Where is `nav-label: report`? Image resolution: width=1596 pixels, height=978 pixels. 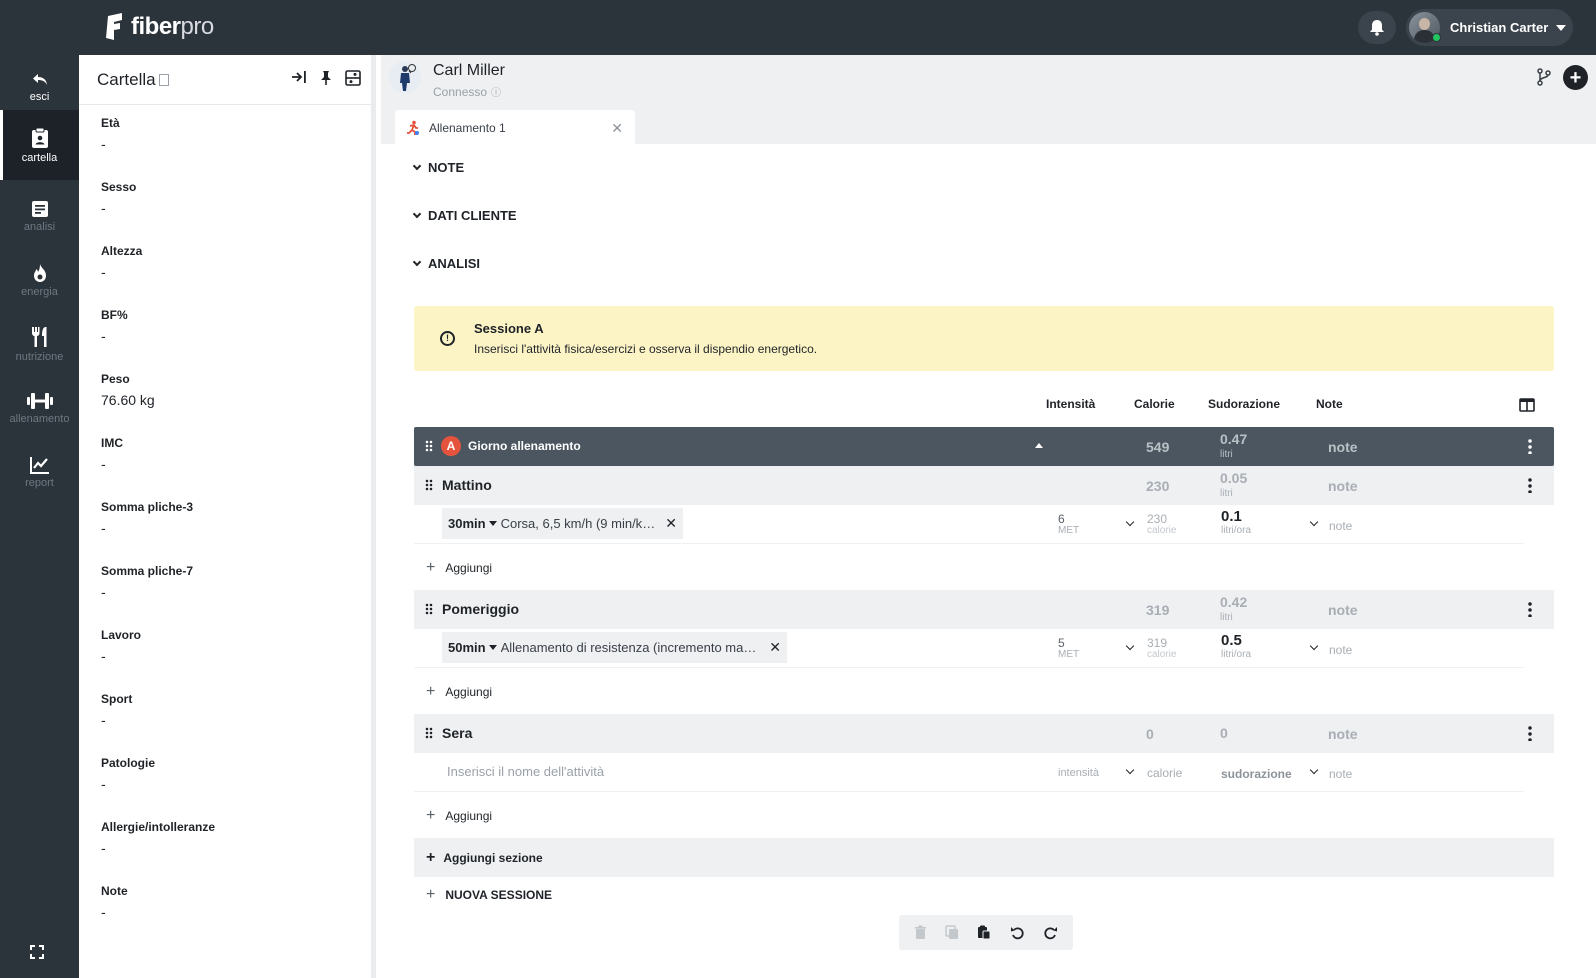
nav-label: report is located at coordinates (39, 483).